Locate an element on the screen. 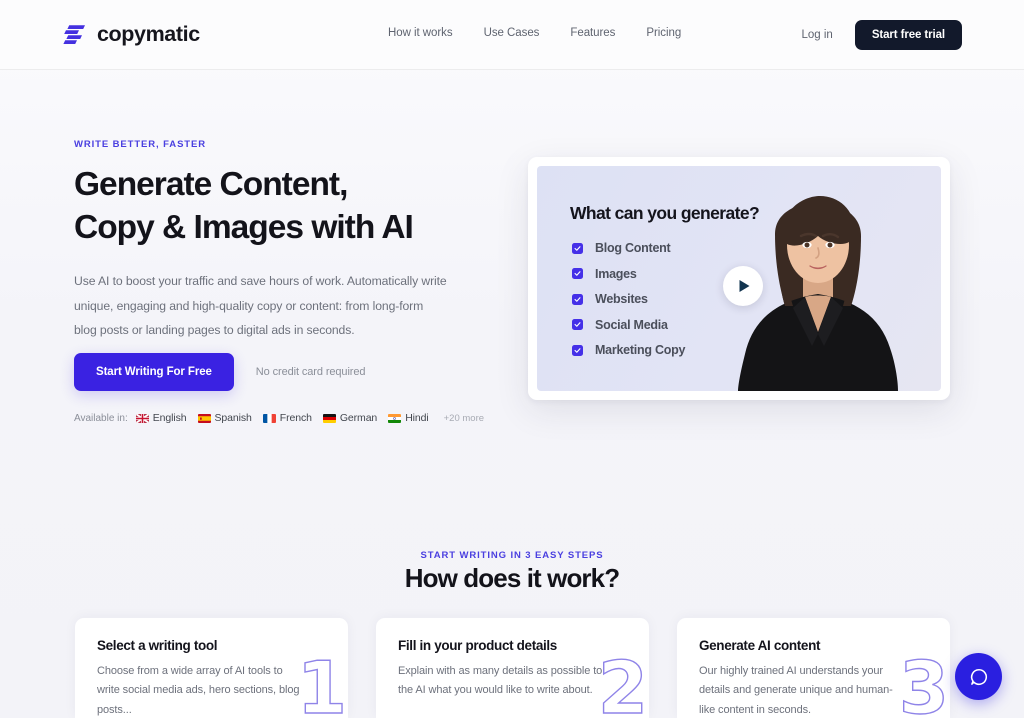 The image size is (1024, 718). list-item: Websites is located at coordinates (628, 299).